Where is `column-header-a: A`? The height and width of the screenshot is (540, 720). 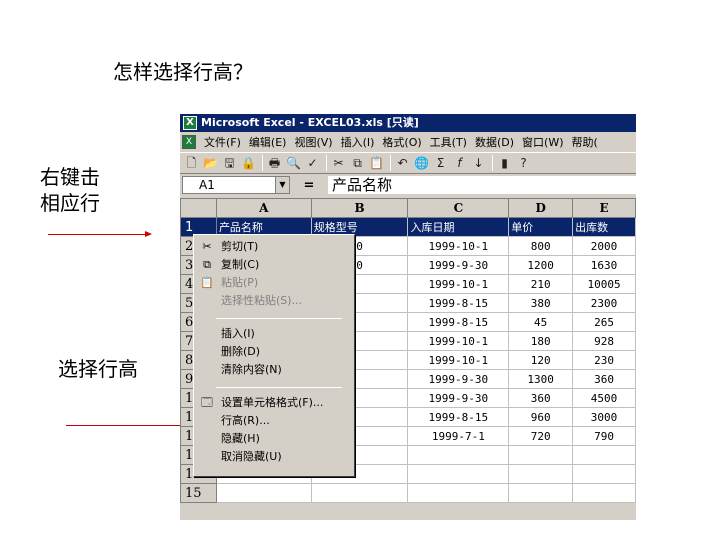
column-header-a: A is located at coordinates (263, 208).